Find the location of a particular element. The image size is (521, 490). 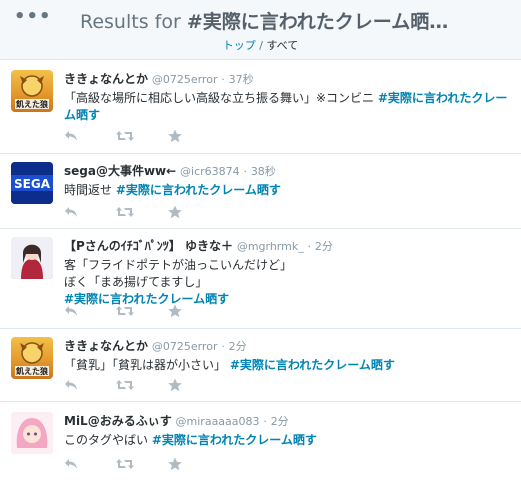

breadcrumb: トップ / すべて is located at coordinates (260, 45).